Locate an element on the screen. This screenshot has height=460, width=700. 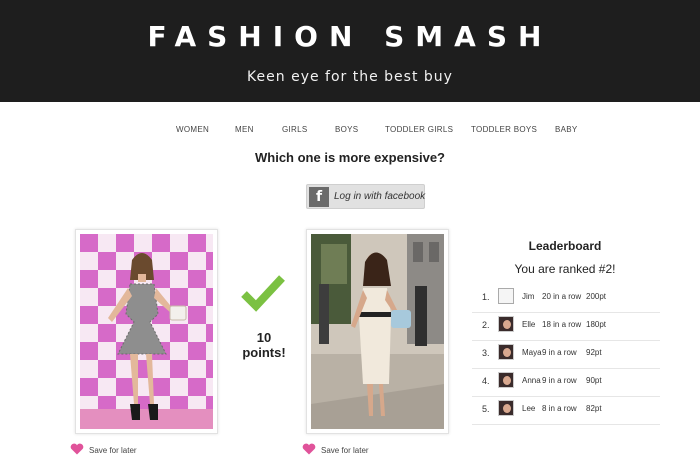
nav-item-girls: GIRLS is located at coordinates (295, 129).